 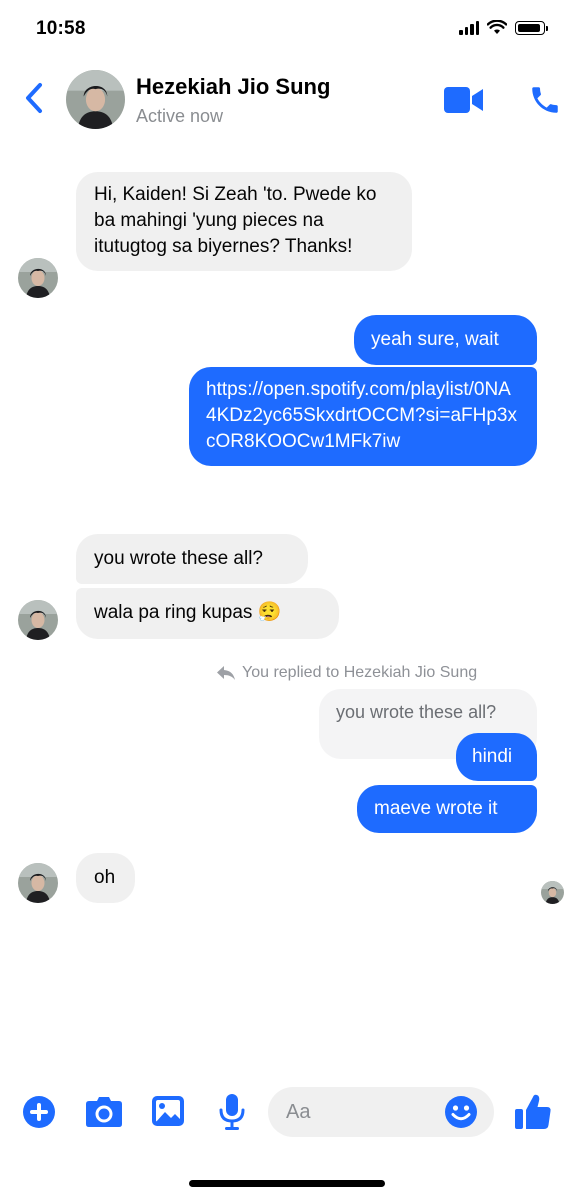 I want to click on reply-arrow-icon, so click(x=226, y=673).